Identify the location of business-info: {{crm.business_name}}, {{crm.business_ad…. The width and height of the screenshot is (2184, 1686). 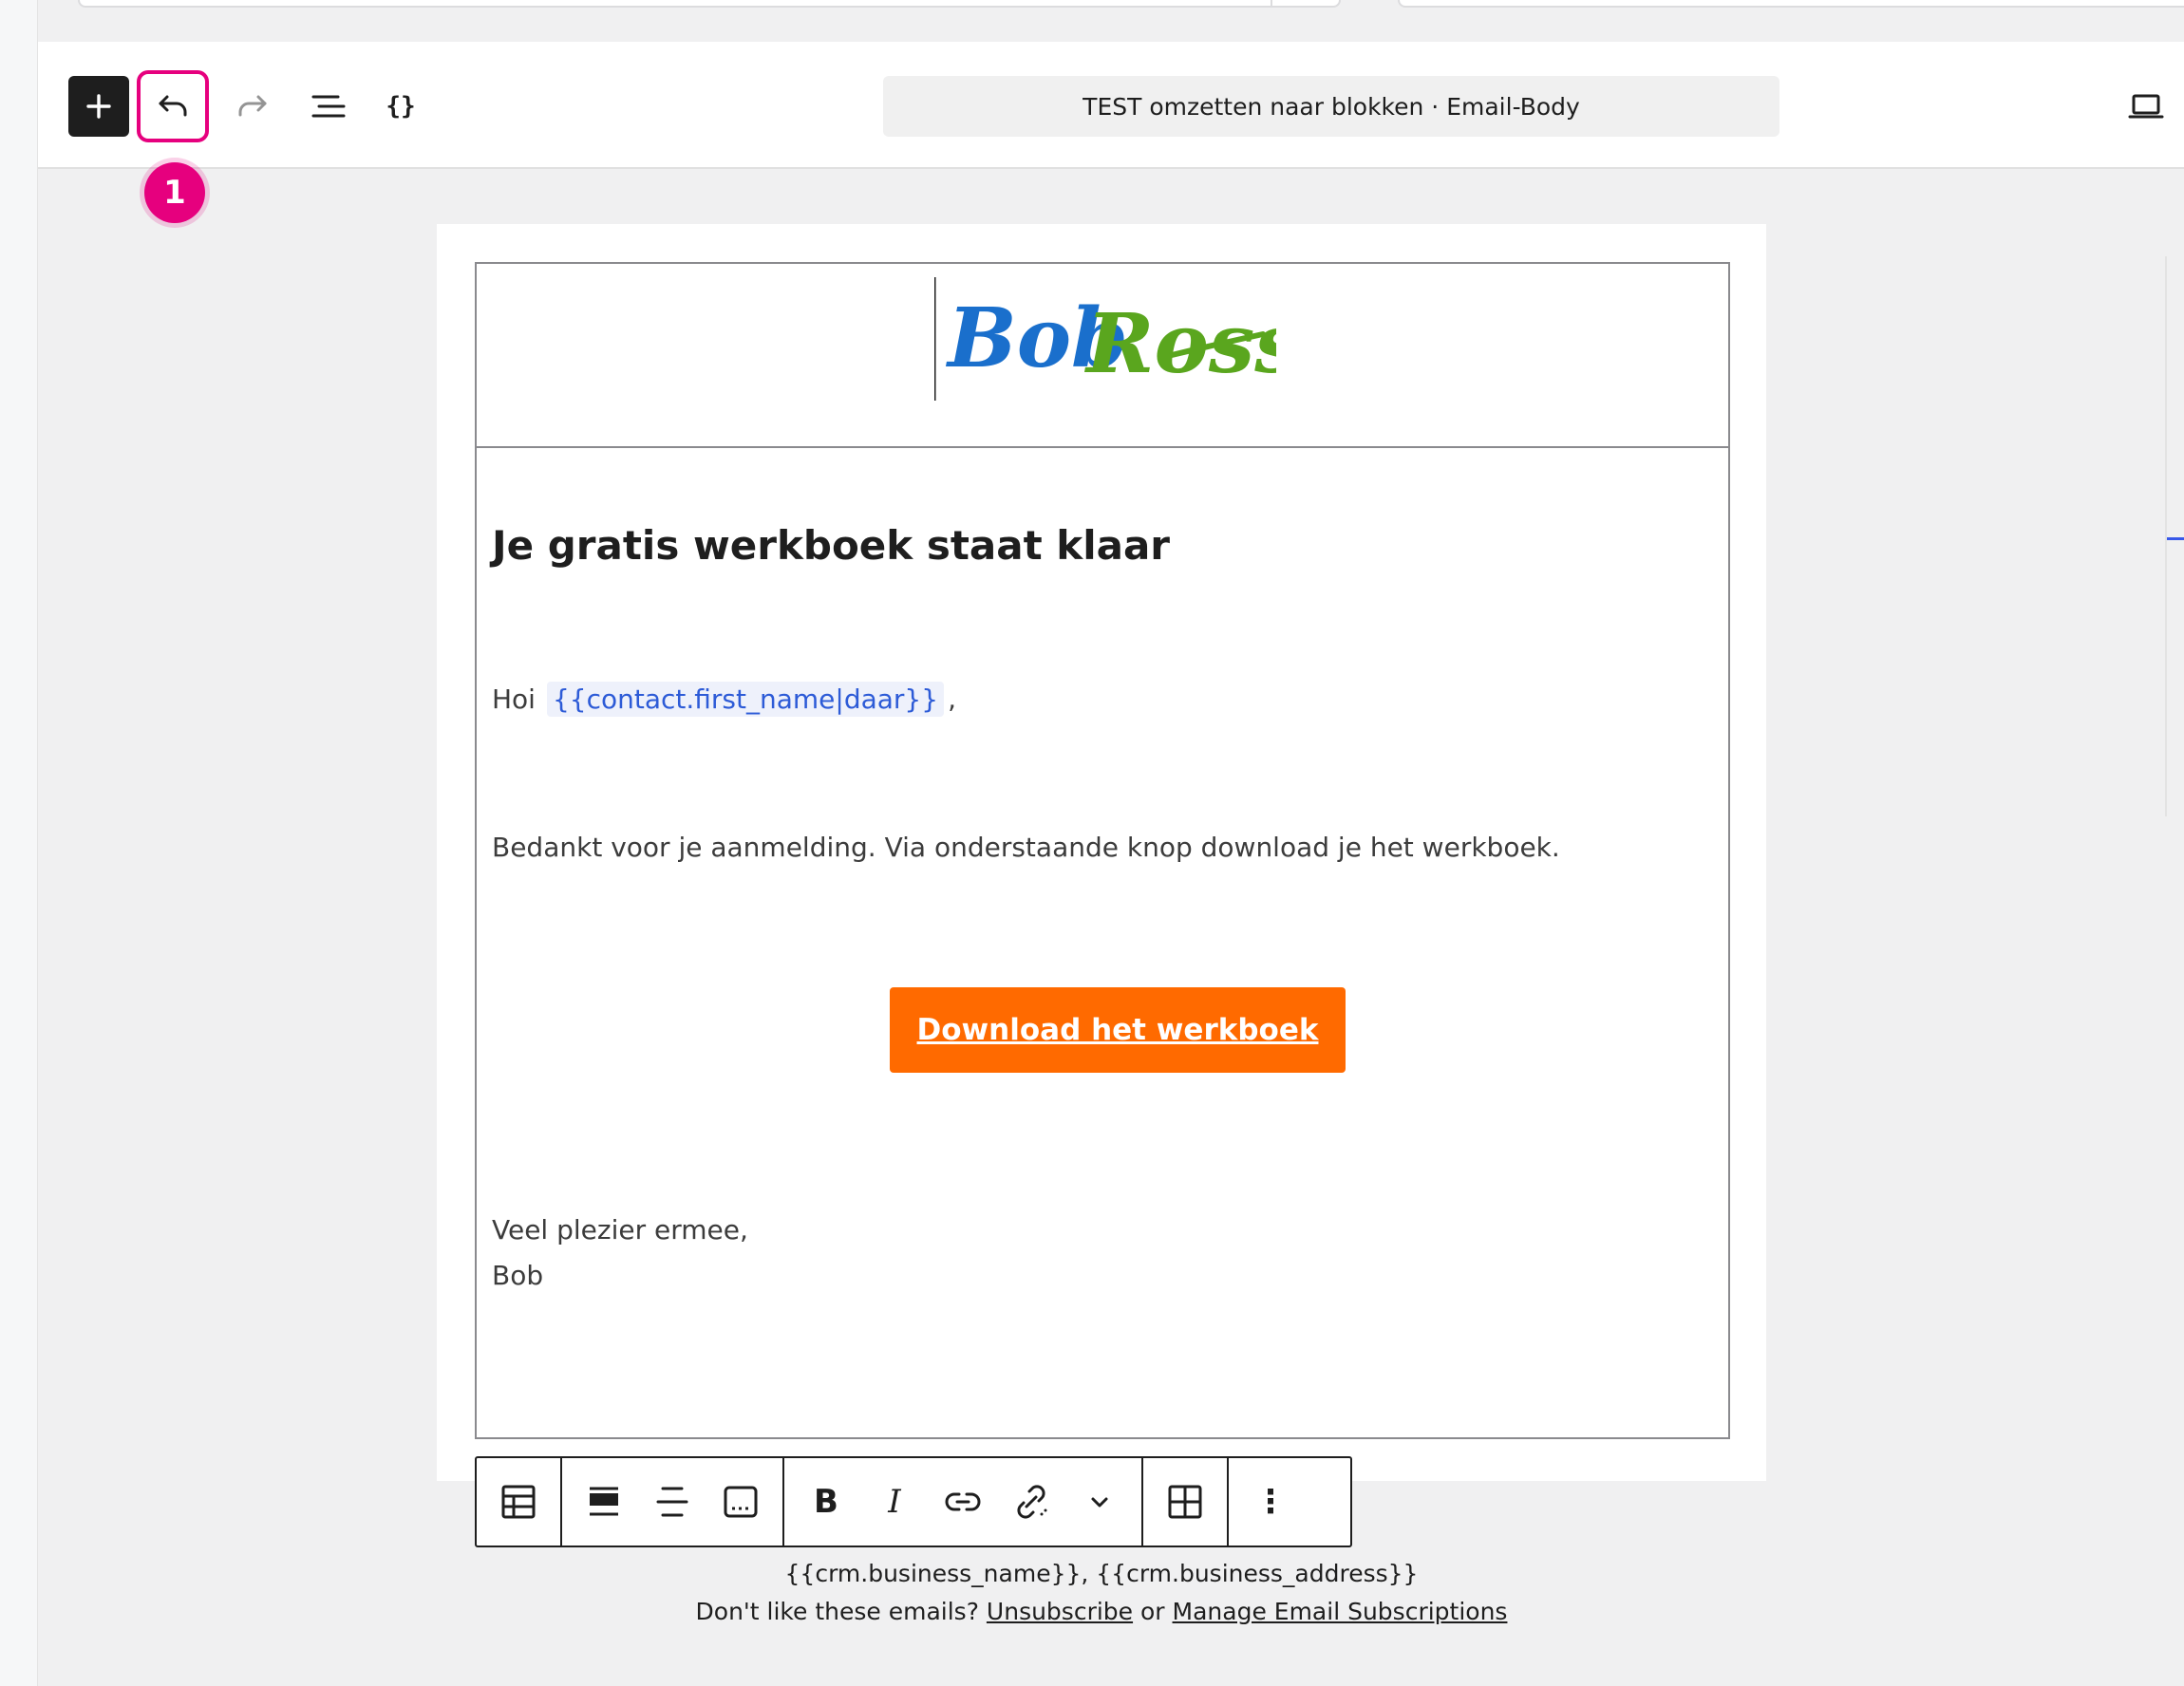
(1101, 1573).